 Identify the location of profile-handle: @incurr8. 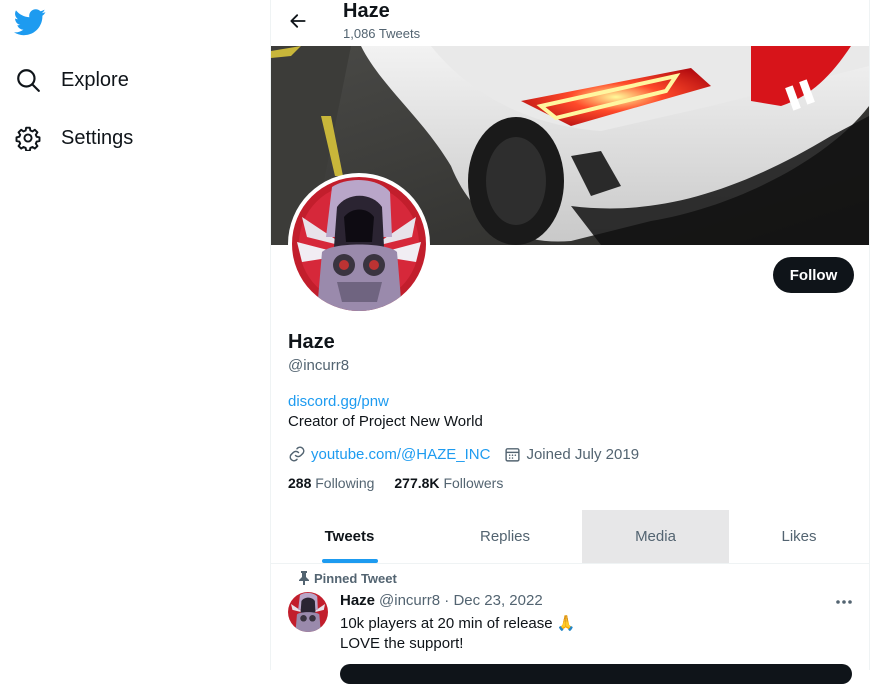
(319, 365).